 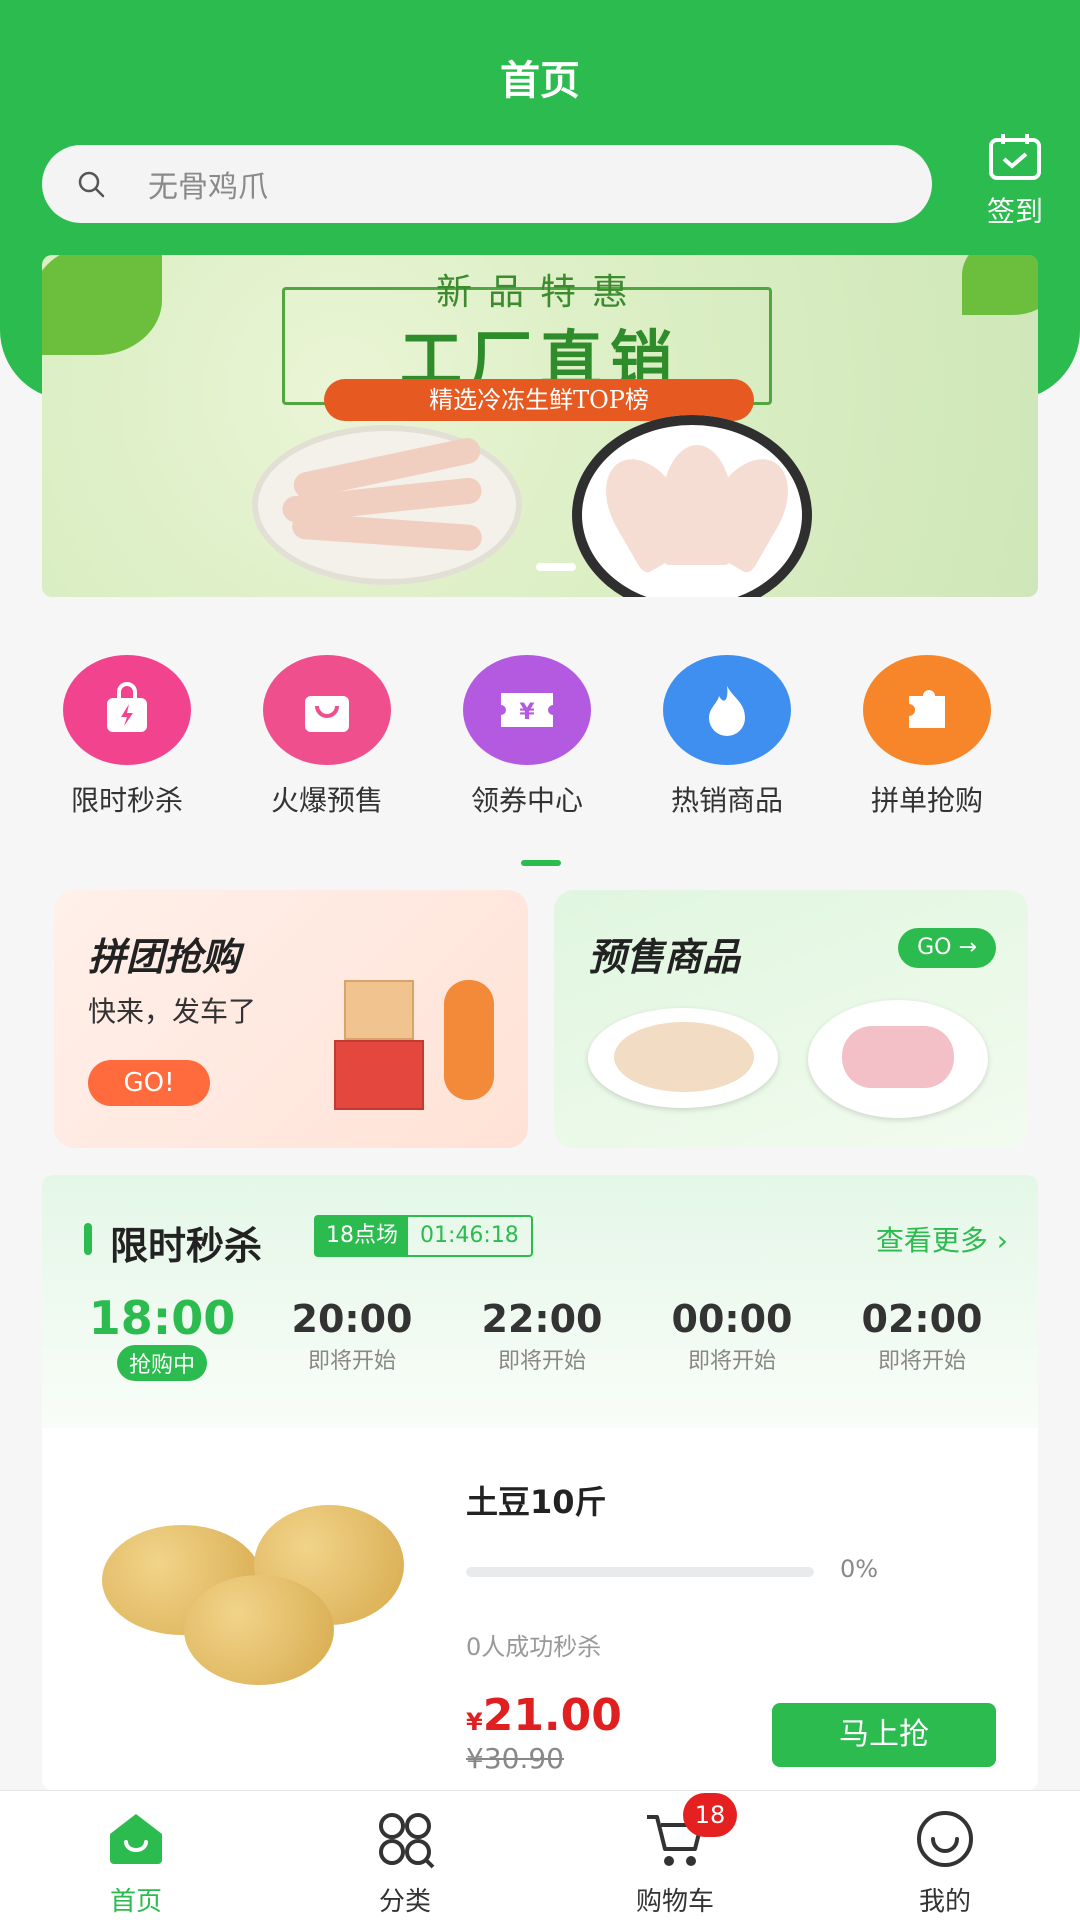 I want to click on flame-icon, so click(x=727, y=710).